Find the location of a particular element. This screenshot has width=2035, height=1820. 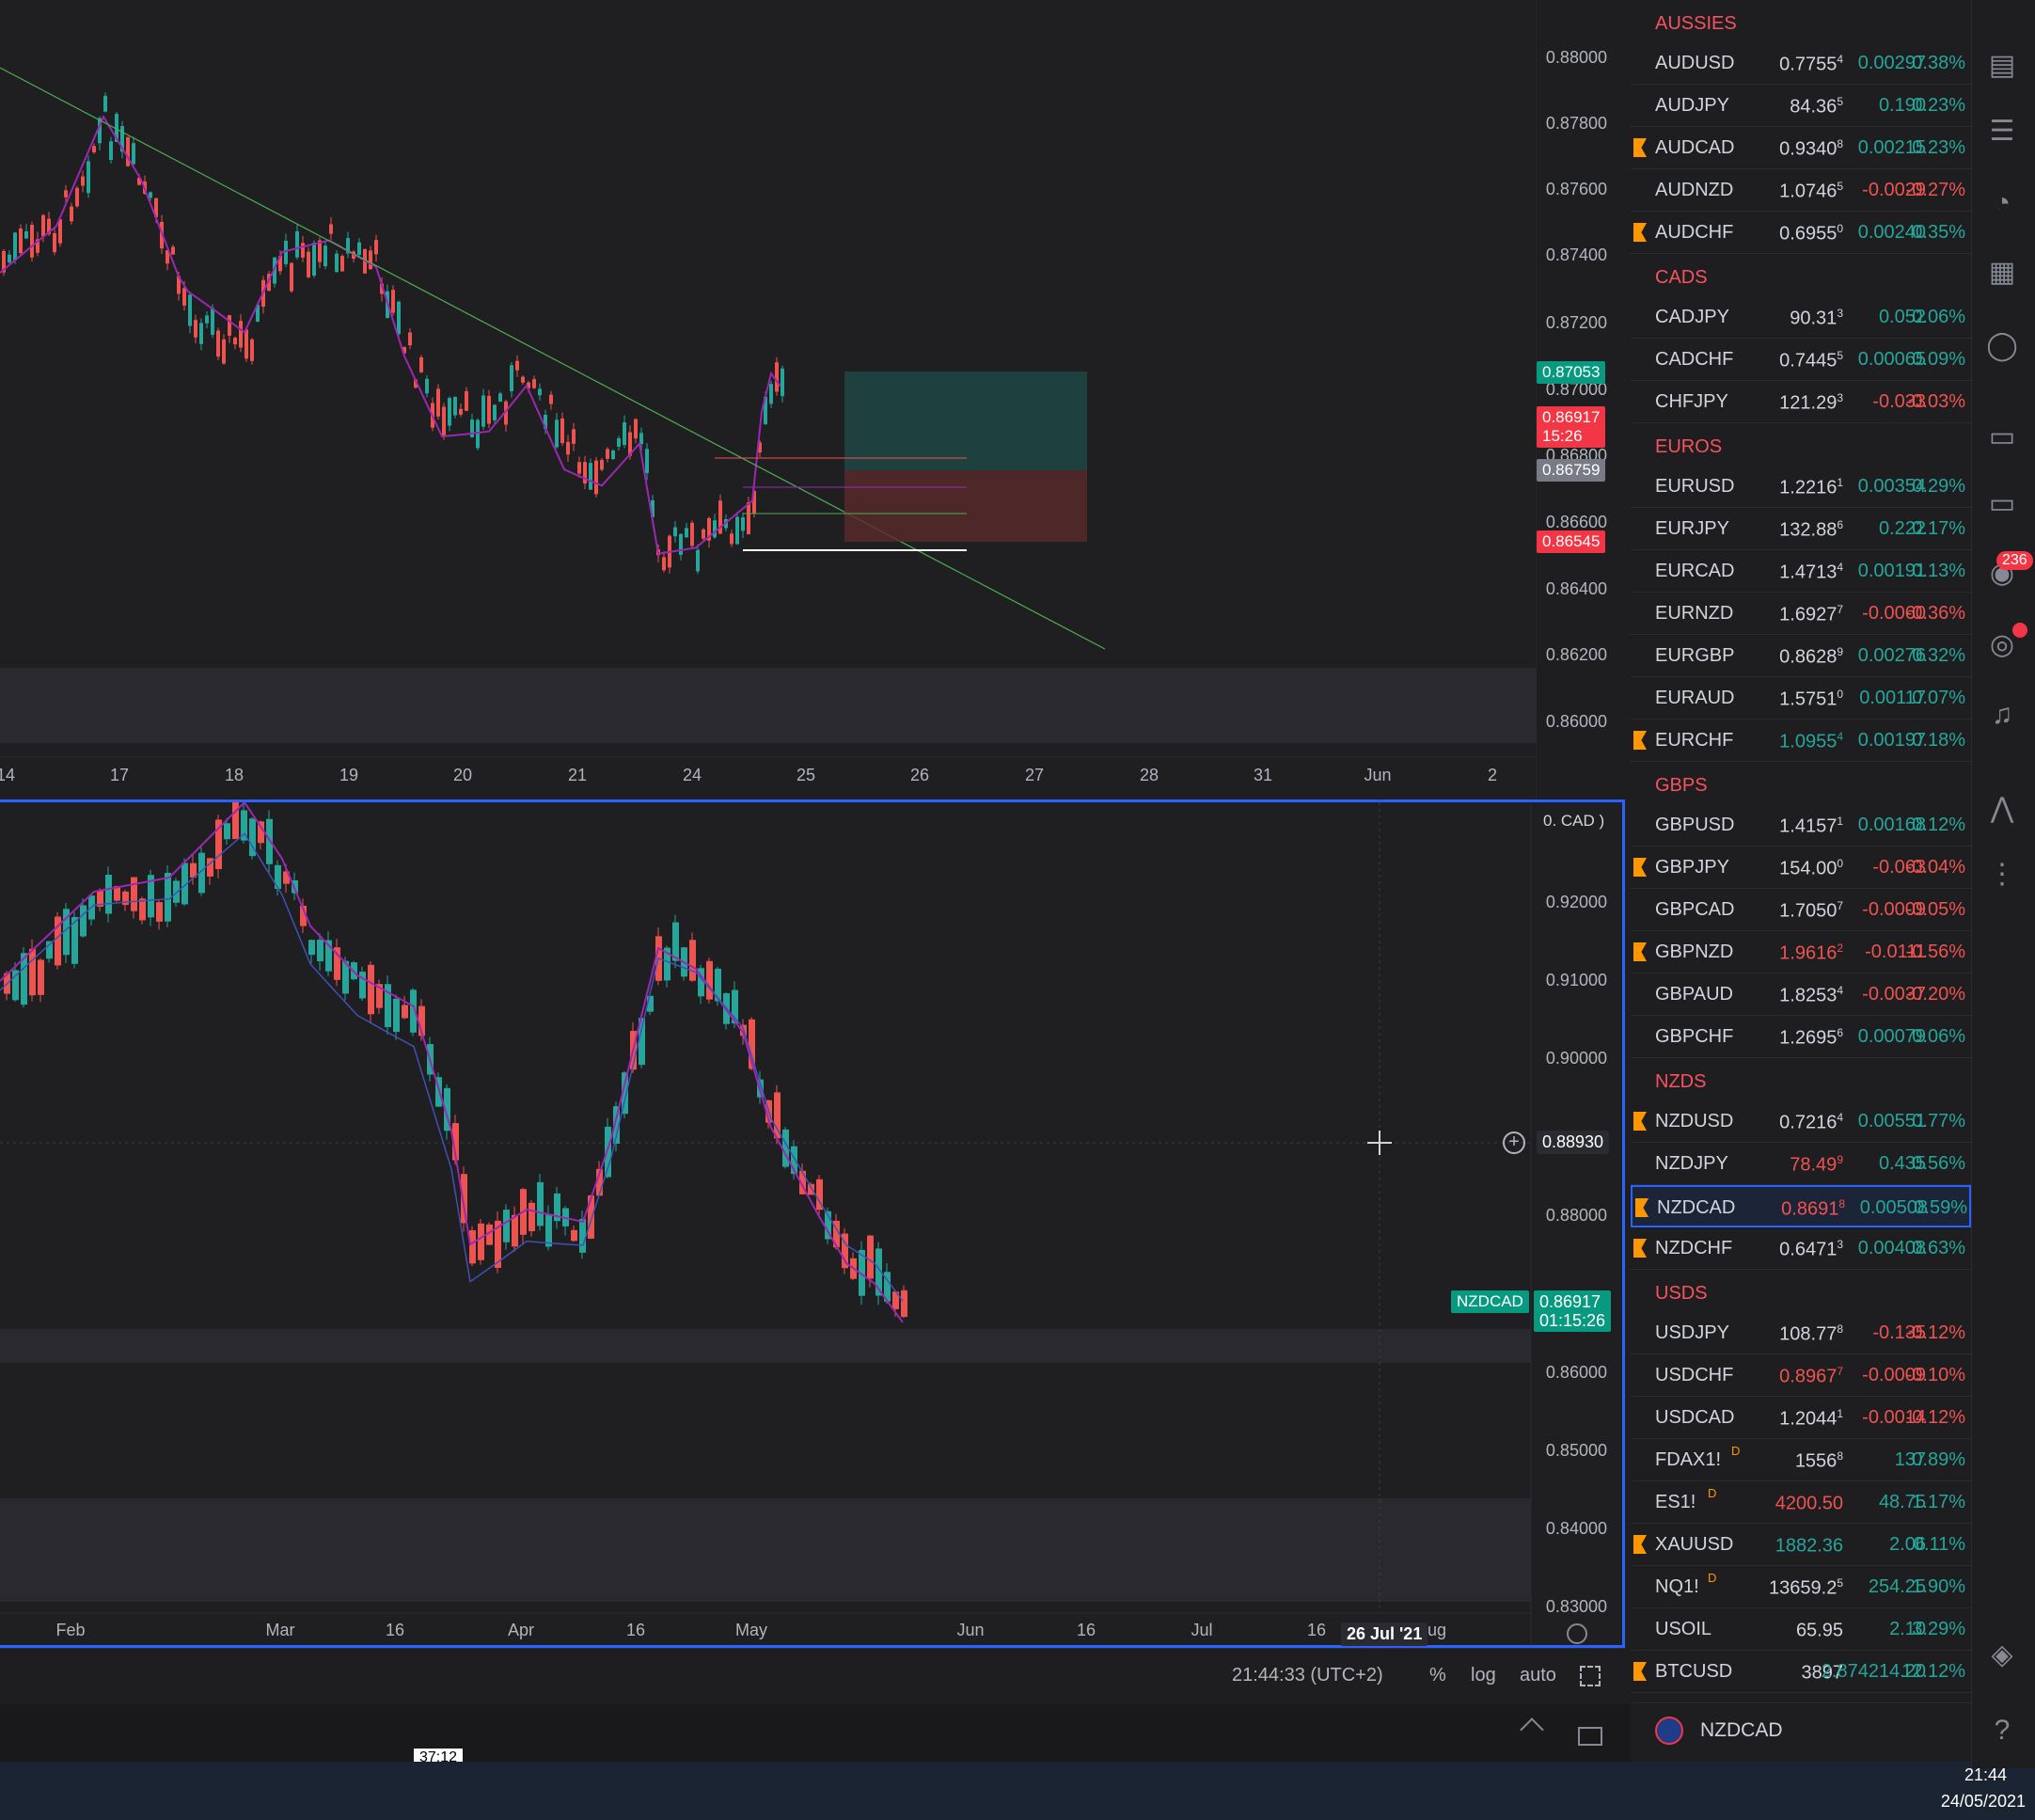

watchlist-row-usoil: USOIL 65.95 2.10 3.29% is located at coordinates (1801, 1629).